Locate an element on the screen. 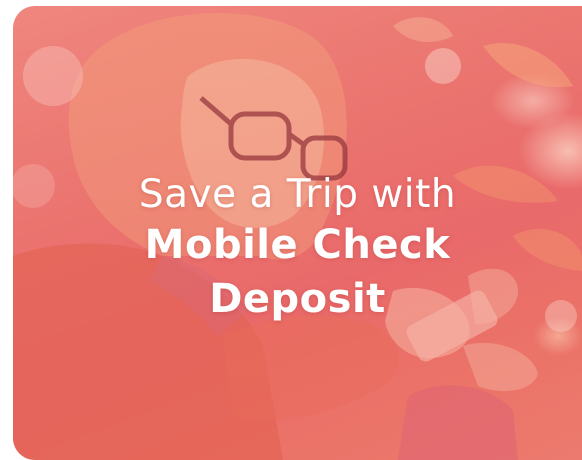 The width and height of the screenshot is (582, 460). headline-line-3: Deposit is located at coordinates (297, 299).